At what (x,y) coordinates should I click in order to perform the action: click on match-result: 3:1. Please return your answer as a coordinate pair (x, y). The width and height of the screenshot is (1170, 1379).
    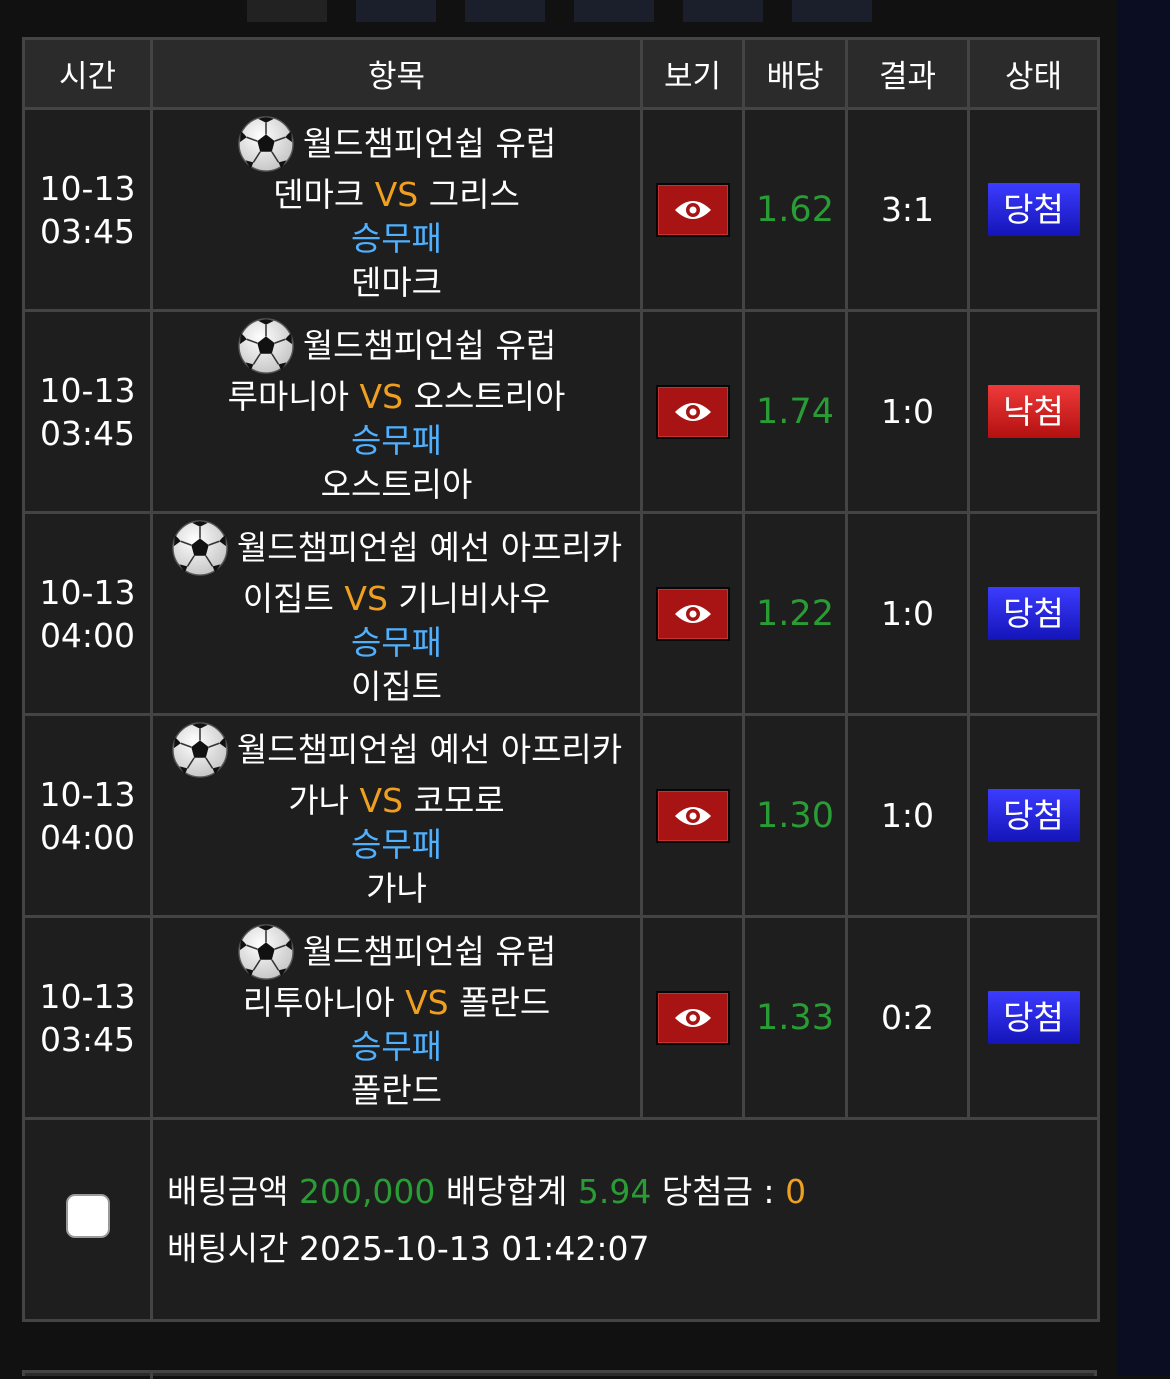
    Looking at the image, I should click on (907, 209).